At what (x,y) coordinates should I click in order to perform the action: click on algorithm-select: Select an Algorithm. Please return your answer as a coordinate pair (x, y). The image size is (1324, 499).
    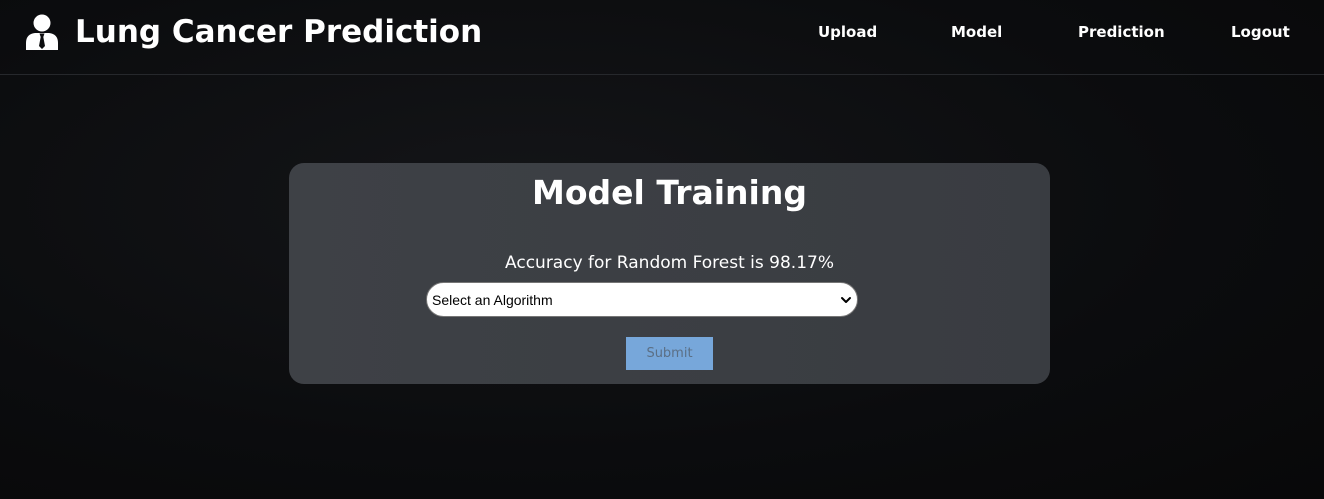
    Looking at the image, I should click on (642, 299).